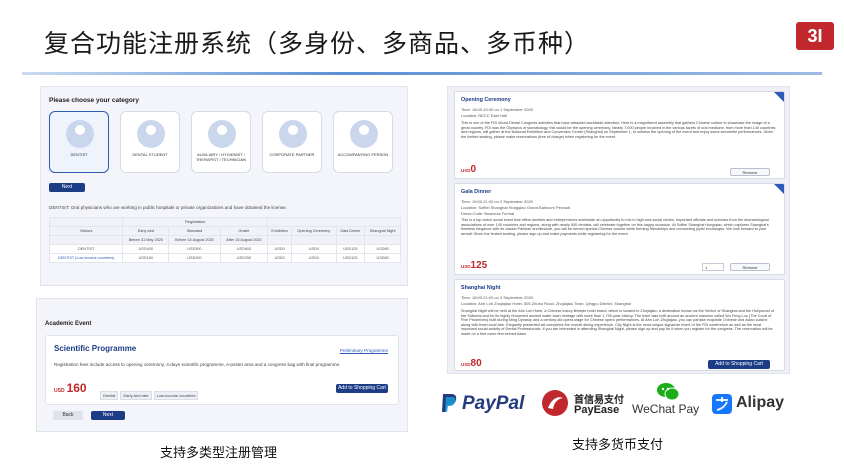 This screenshot has width=844, height=475. I want to click on page-title: 复合功能注册系统（多身份、多商品、多币种）, so click(317, 43).